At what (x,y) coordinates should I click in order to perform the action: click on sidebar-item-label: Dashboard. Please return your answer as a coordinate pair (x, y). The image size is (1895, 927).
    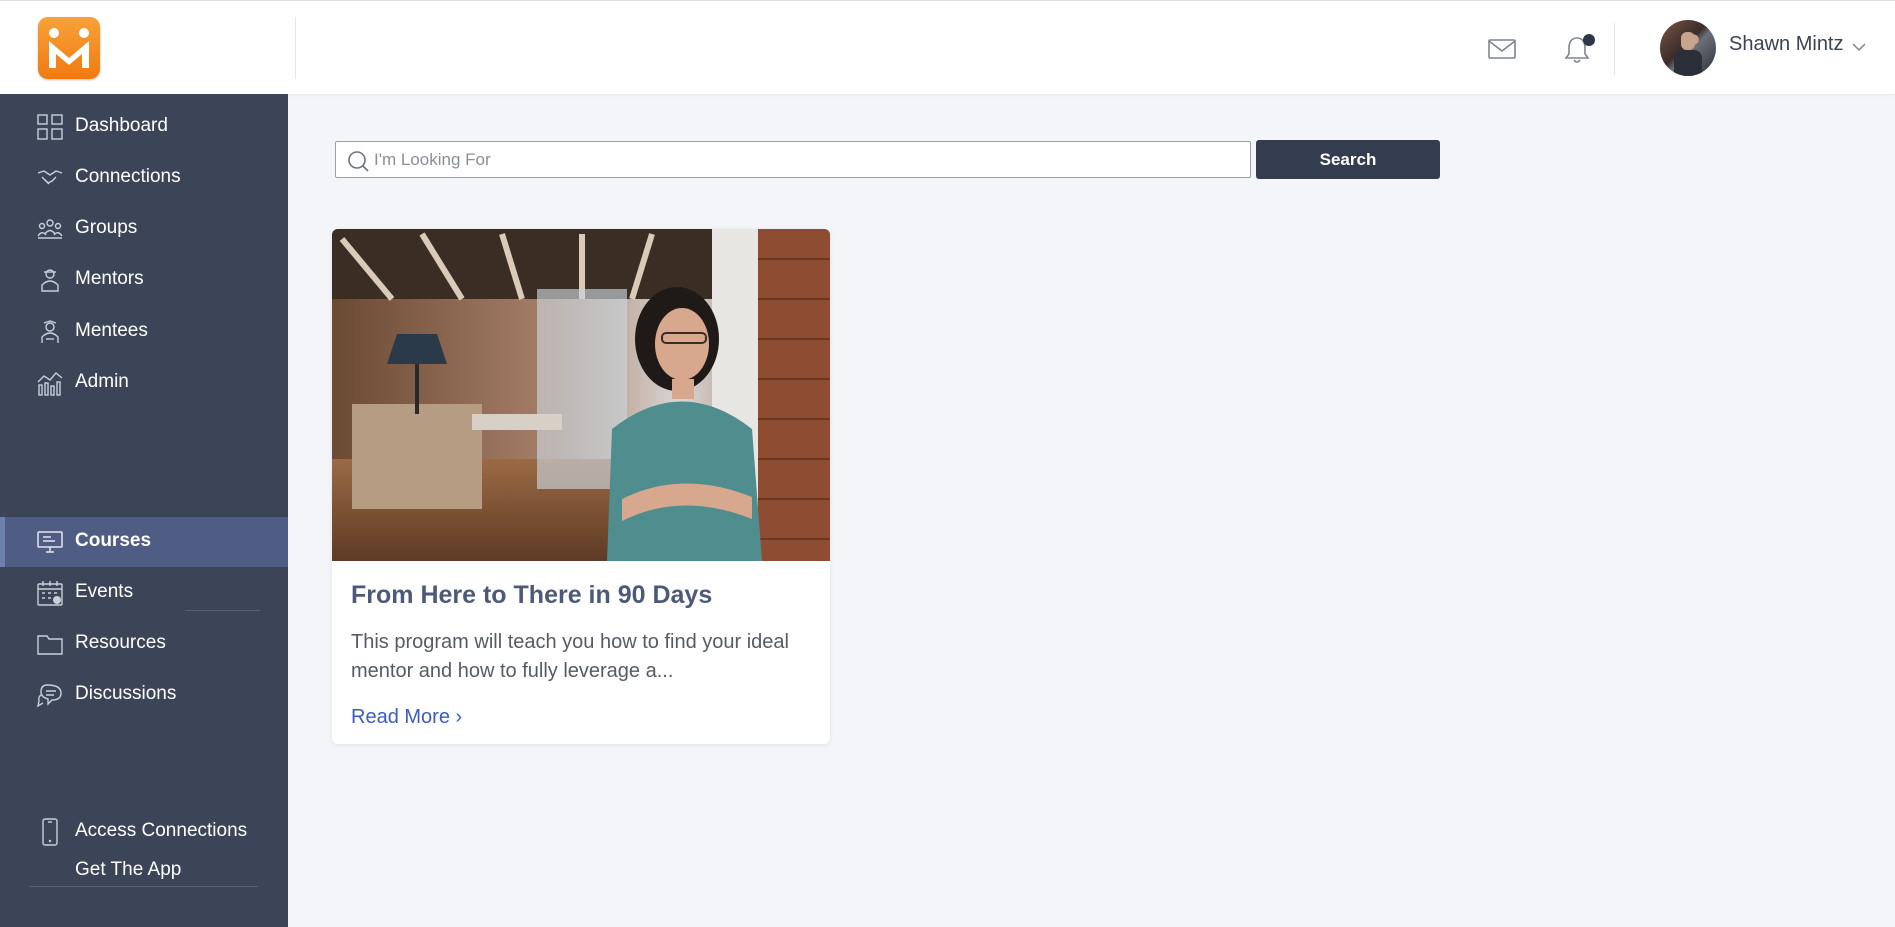
    Looking at the image, I should click on (121, 125).